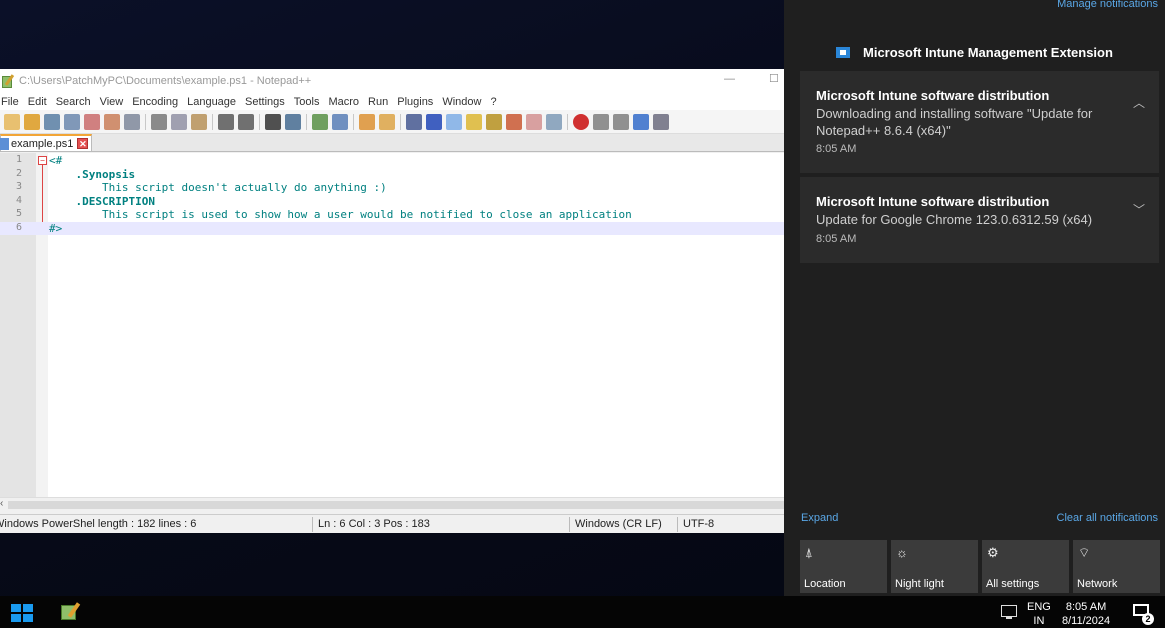 The height and width of the screenshot is (628, 1165). What do you see at coordinates (392, 228) in the screenshot?
I see `code-line-active: 6 #>` at bounding box center [392, 228].